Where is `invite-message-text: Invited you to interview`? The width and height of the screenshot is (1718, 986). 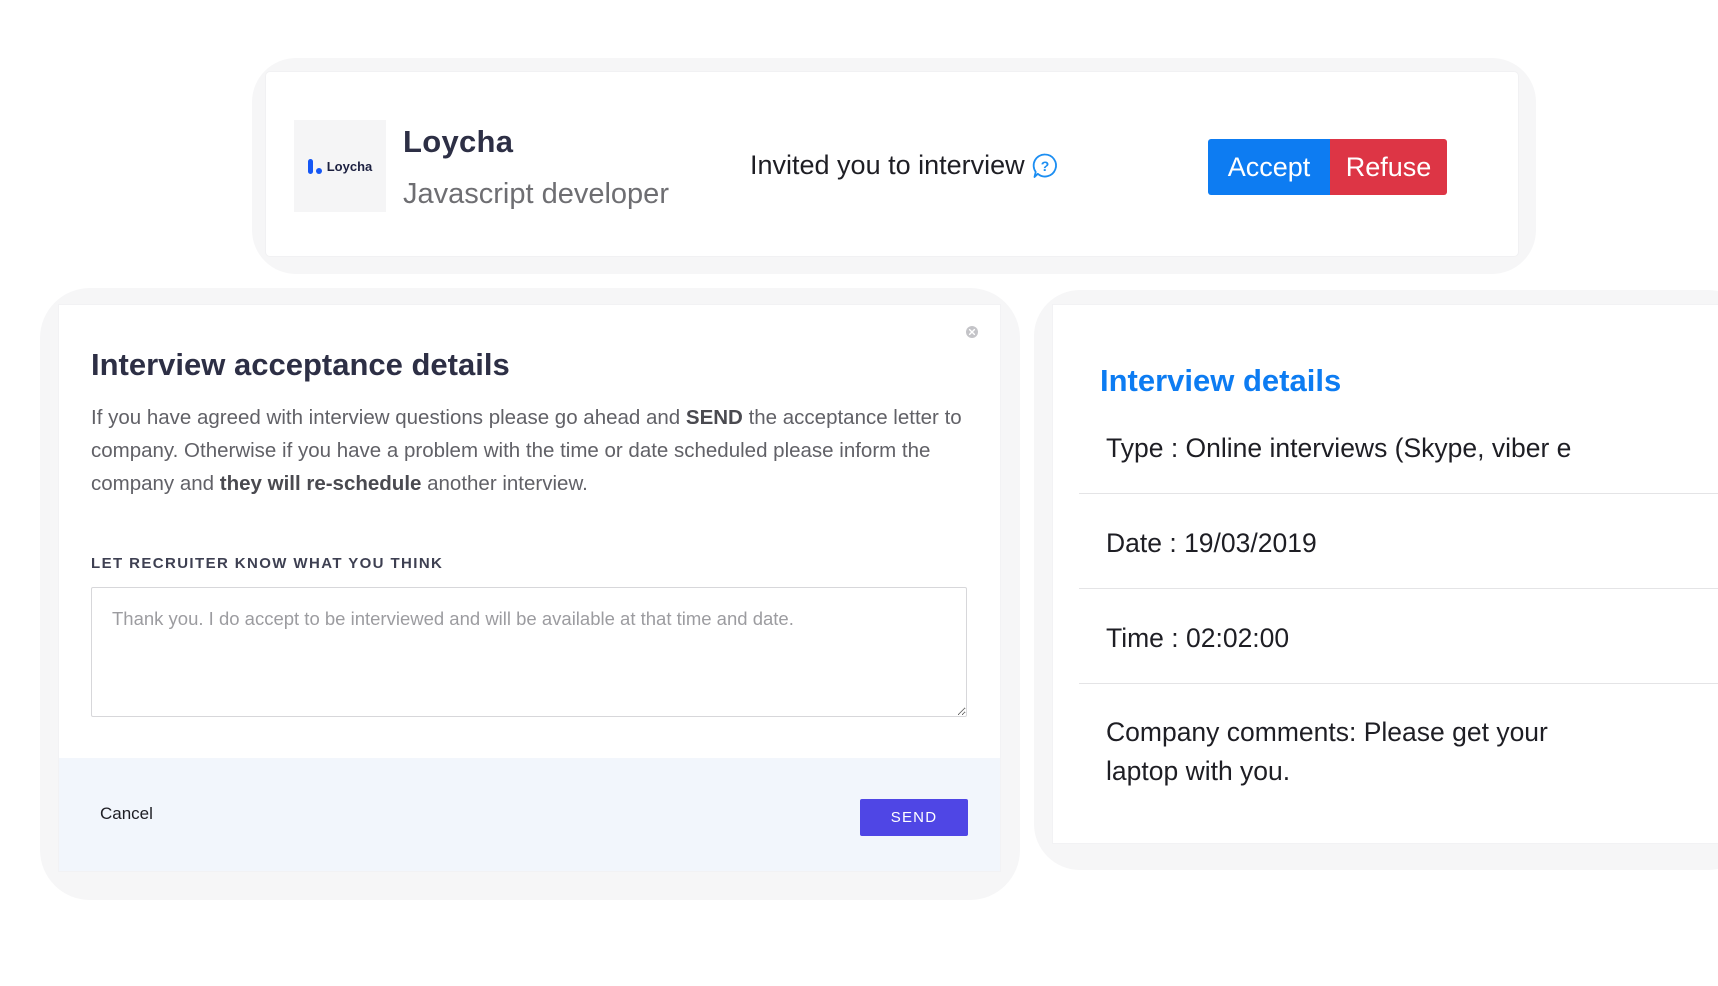
invite-message-text: Invited you to interview is located at coordinates (887, 165).